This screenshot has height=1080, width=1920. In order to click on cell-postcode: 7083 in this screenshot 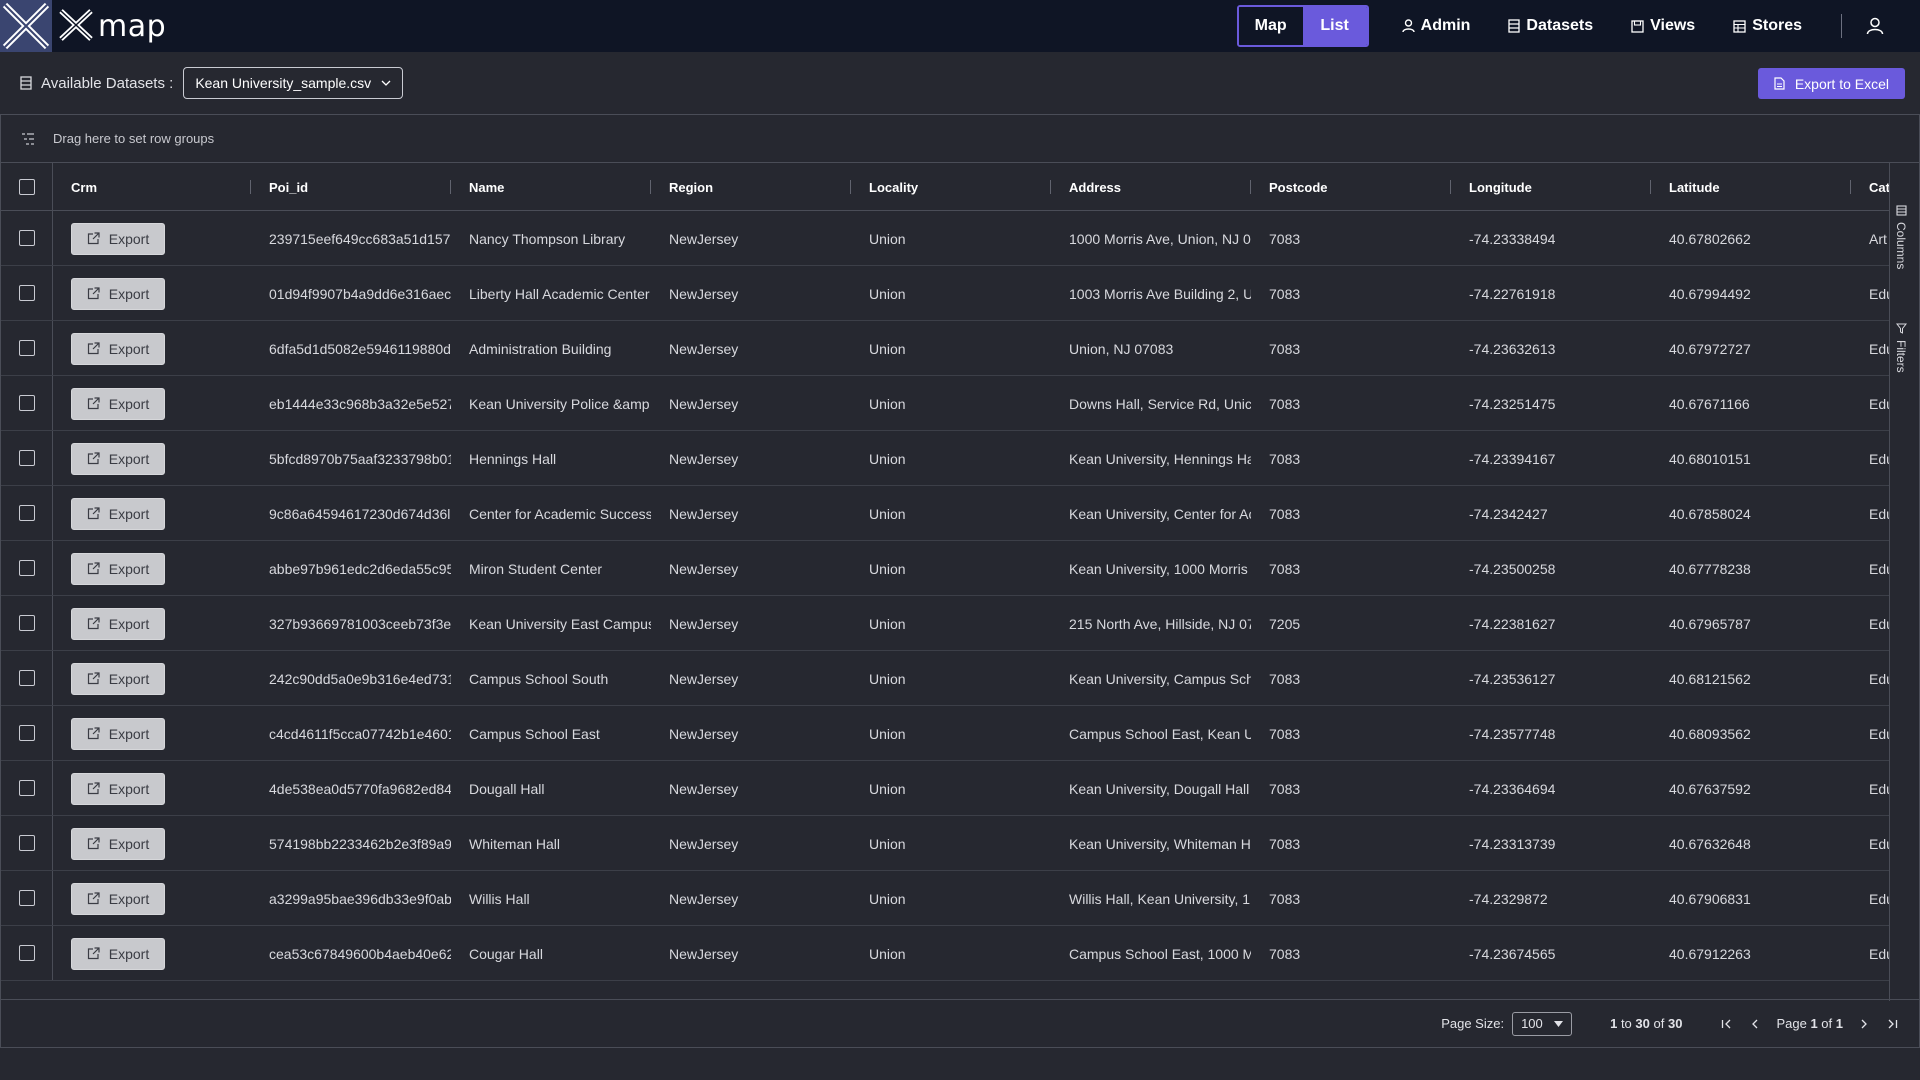, I will do `click(1285, 238)`.